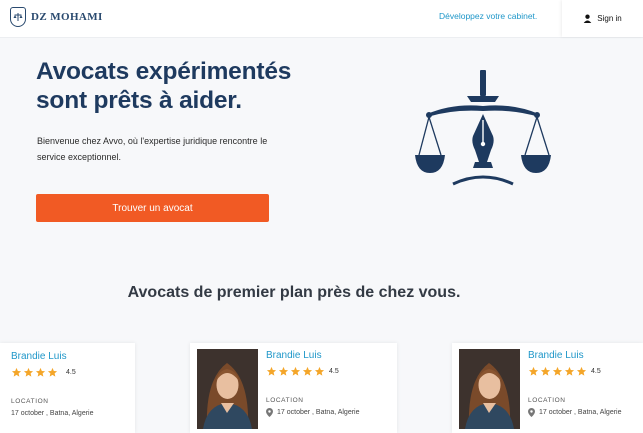 This screenshot has height=433, width=643. What do you see at coordinates (609, 18) in the screenshot?
I see `sign-in-label: Sign in` at bounding box center [609, 18].